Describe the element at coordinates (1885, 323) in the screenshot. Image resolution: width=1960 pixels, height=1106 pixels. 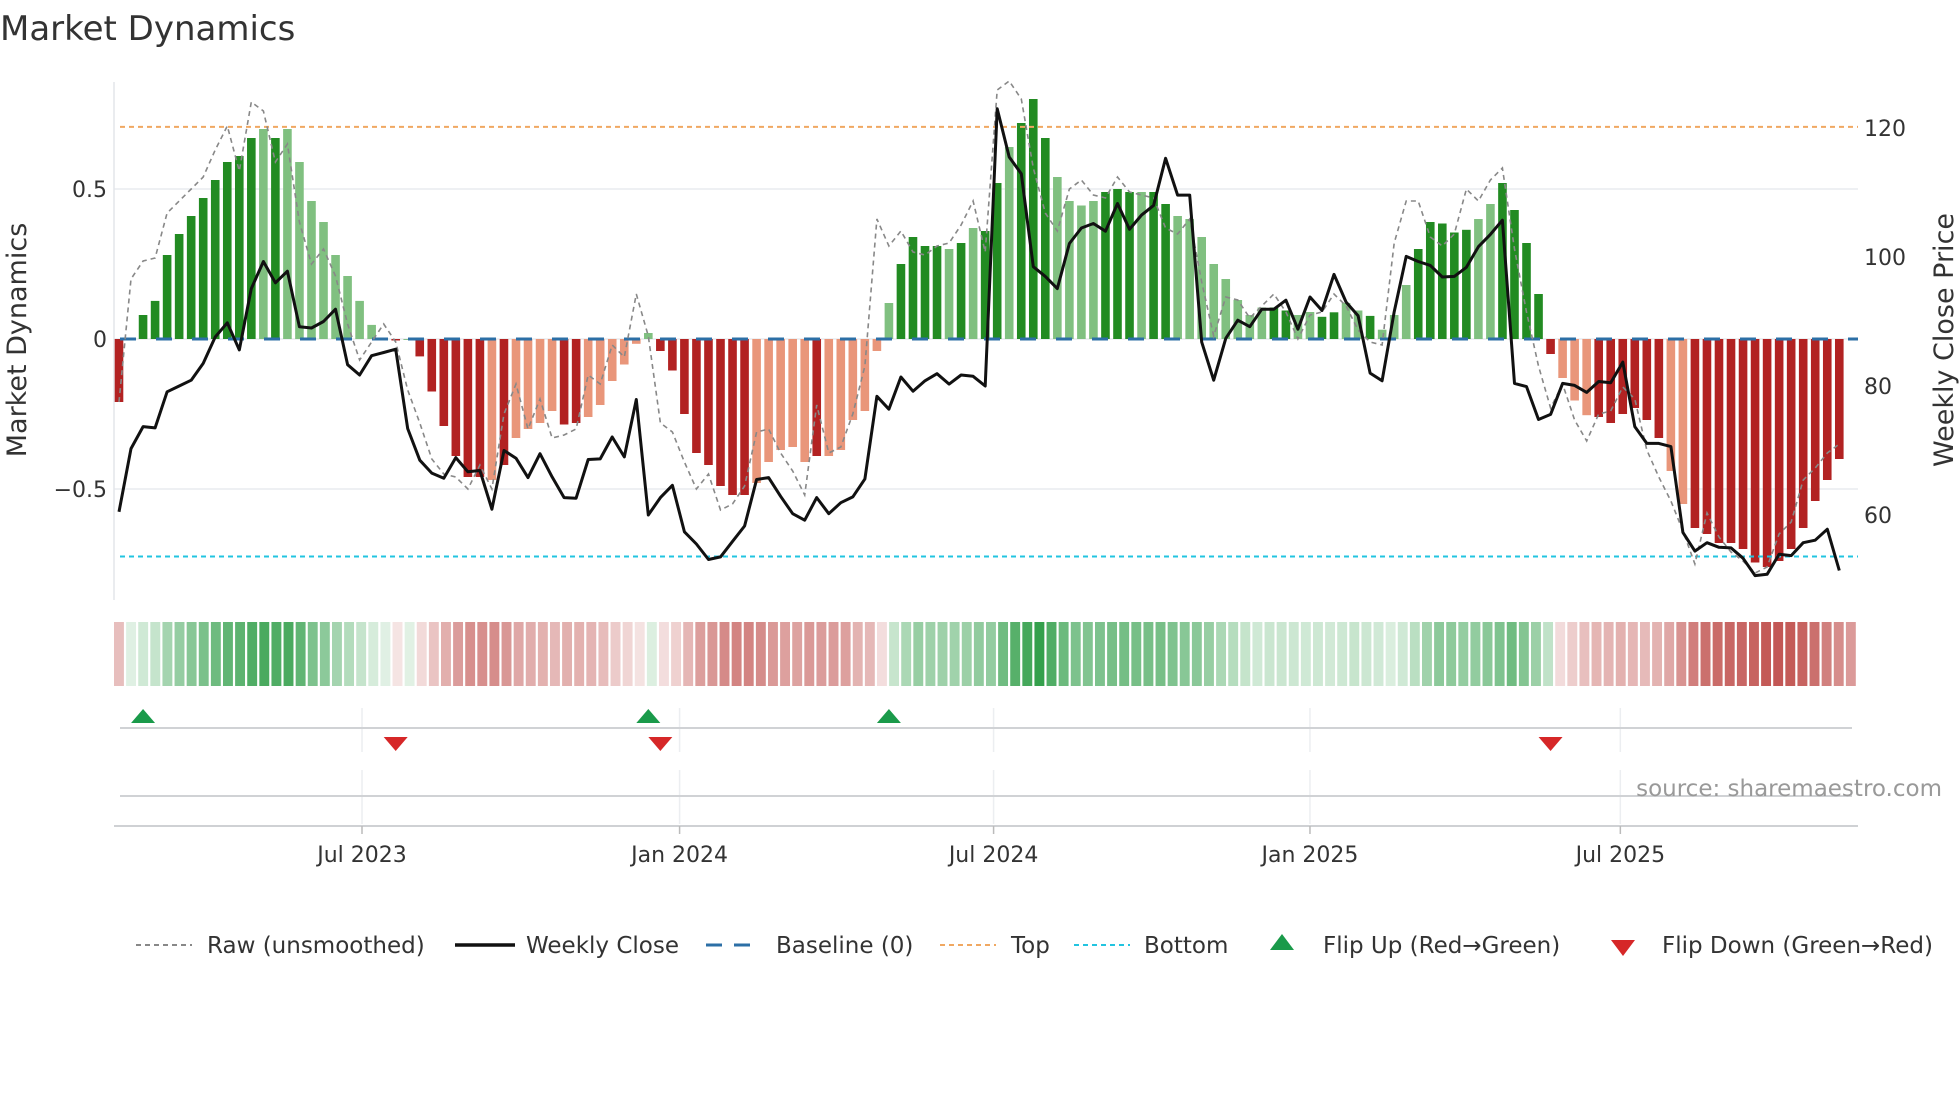
I see `y2-axis-ticks: 120 100 80 60` at that location.